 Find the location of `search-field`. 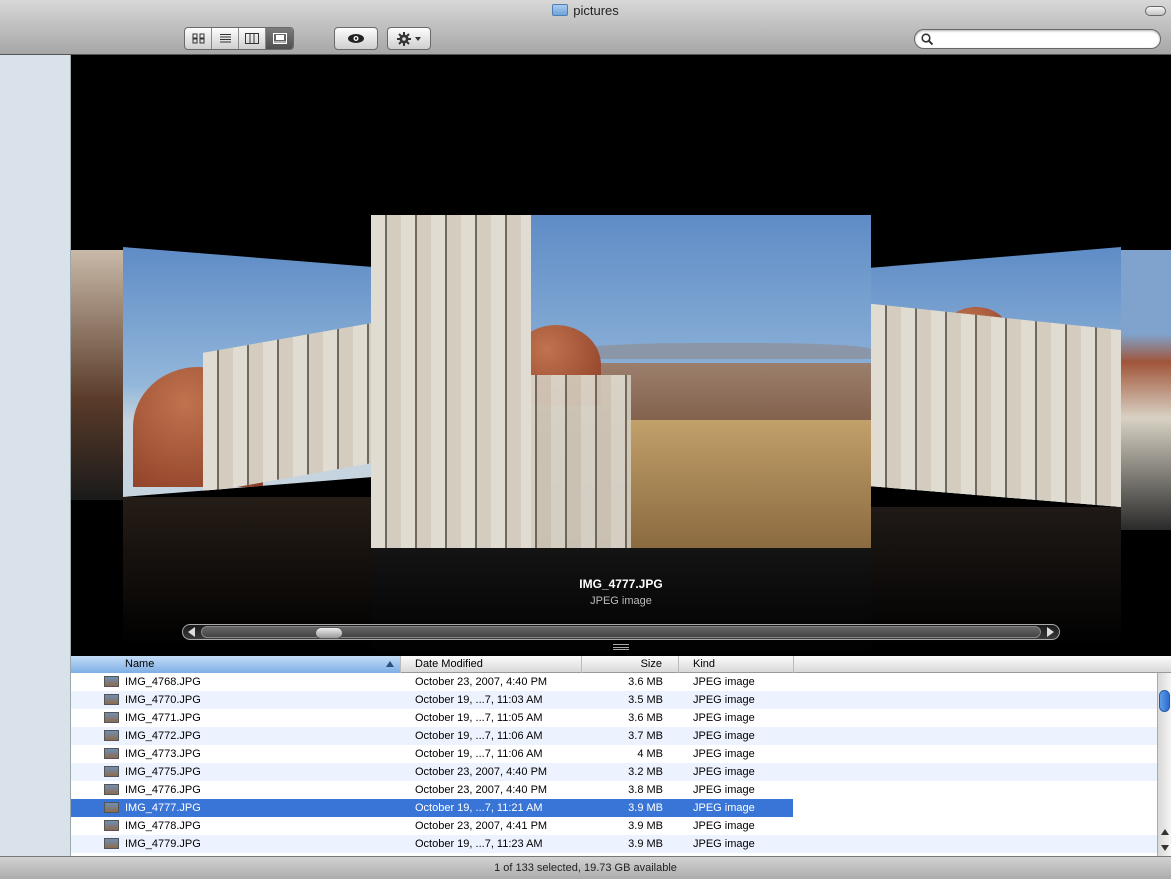

search-field is located at coordinates (1037, 39).